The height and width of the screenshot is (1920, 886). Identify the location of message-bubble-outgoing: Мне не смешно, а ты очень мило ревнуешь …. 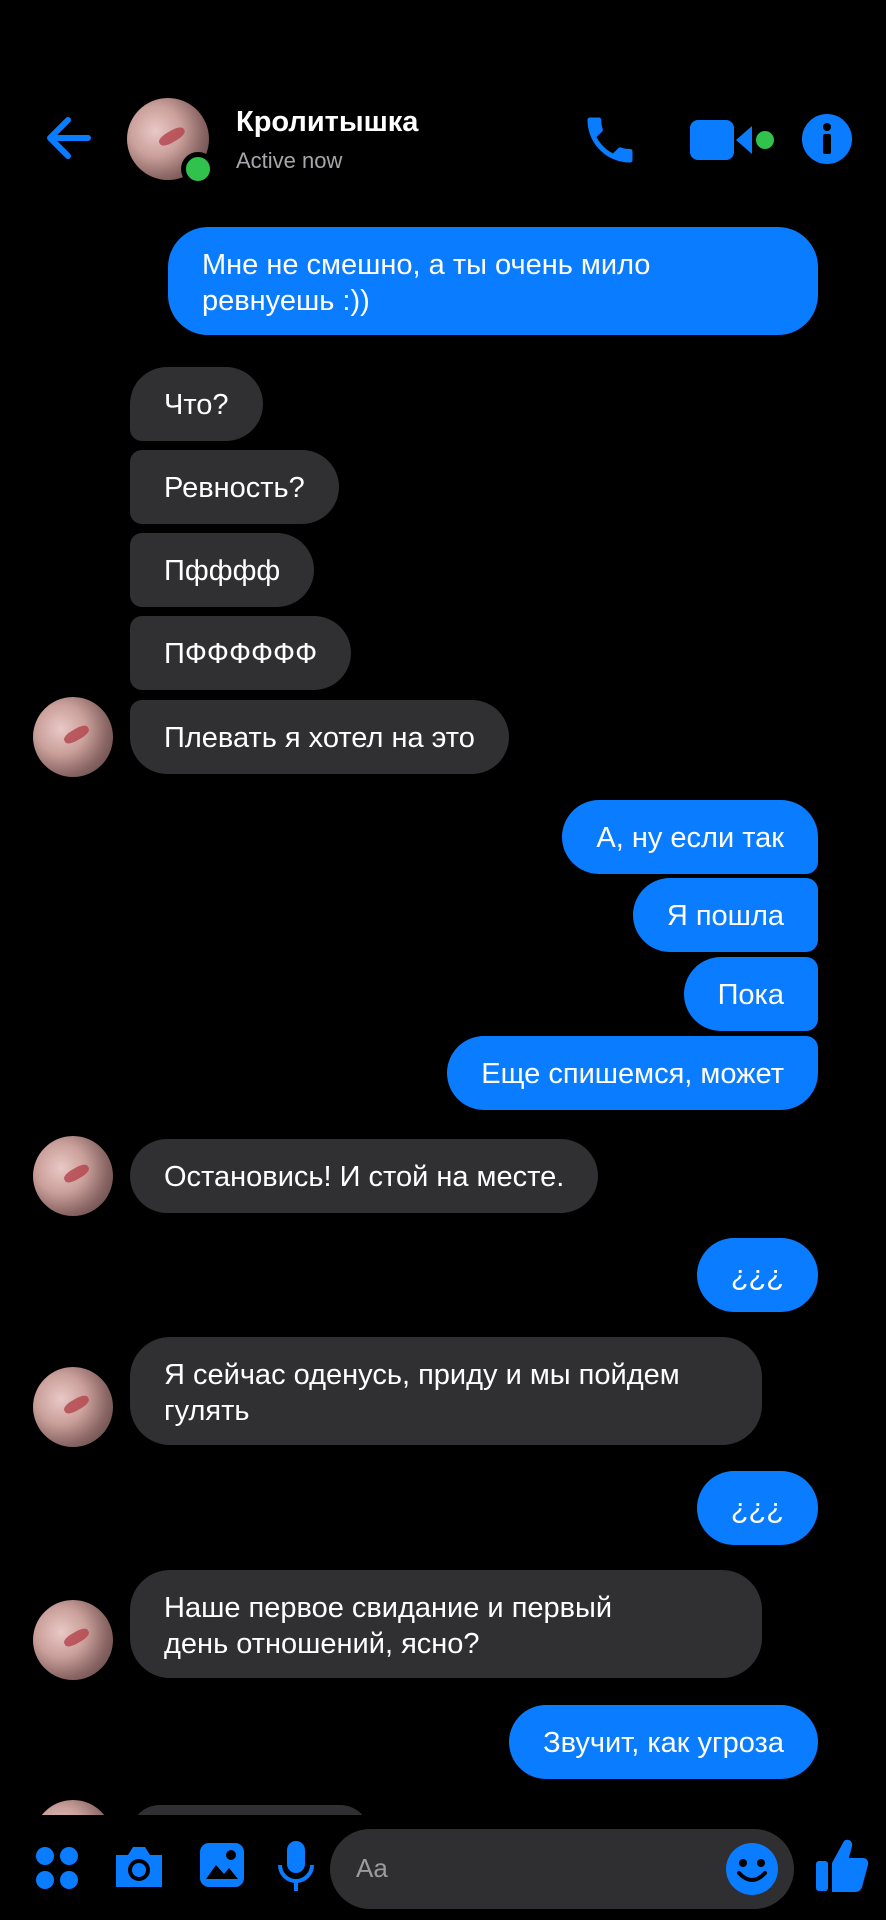
(493, 281).